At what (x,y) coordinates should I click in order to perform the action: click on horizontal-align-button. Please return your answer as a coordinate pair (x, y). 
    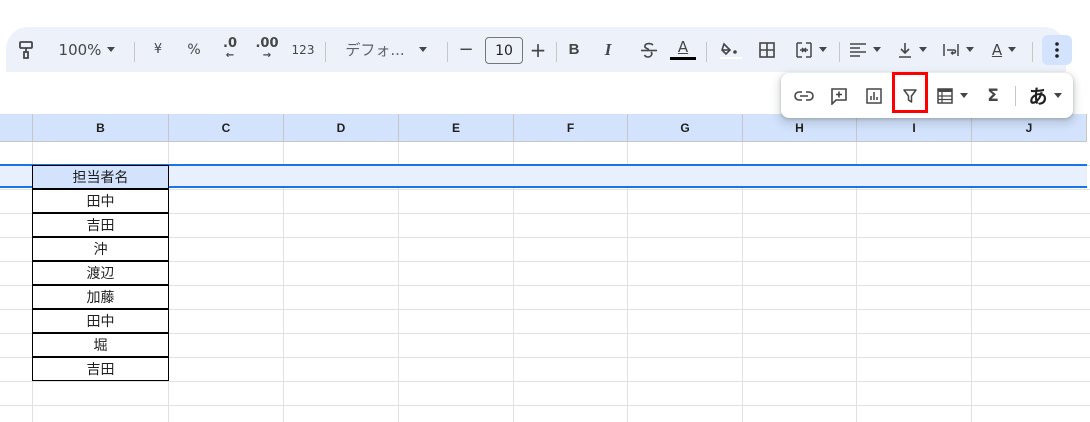
    Looking at the image, I should click on (865, 49).